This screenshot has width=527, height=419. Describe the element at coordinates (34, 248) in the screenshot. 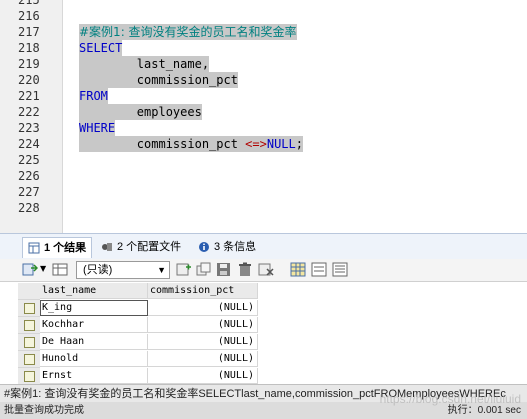

I see `table-icon` at that location.